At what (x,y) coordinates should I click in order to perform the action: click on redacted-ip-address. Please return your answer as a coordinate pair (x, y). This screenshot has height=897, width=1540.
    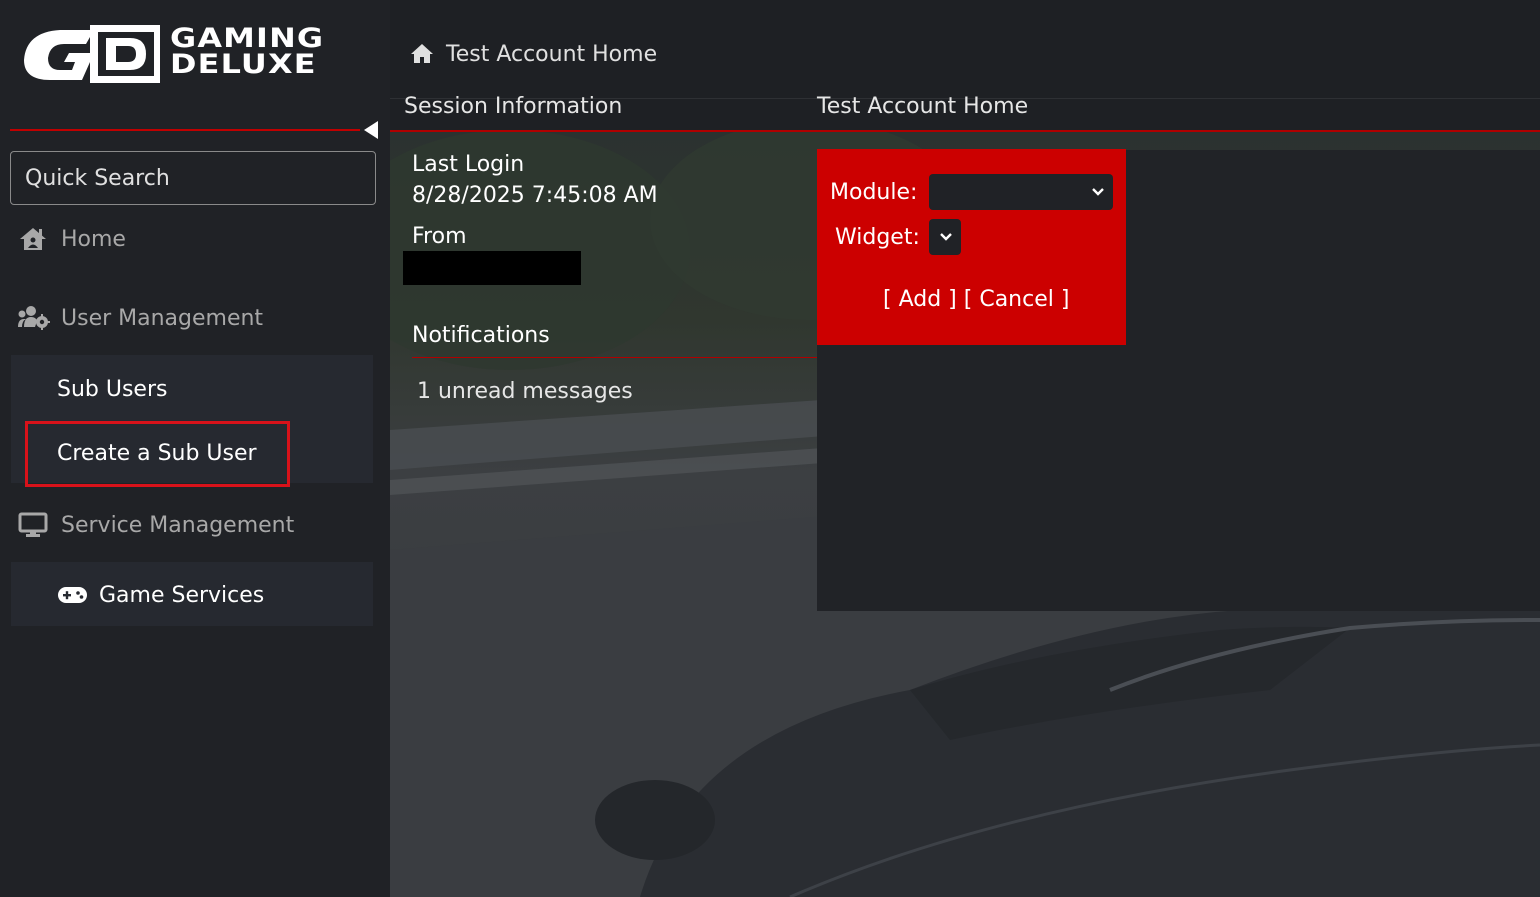
    Looking at the image, I should click on (492, 268).